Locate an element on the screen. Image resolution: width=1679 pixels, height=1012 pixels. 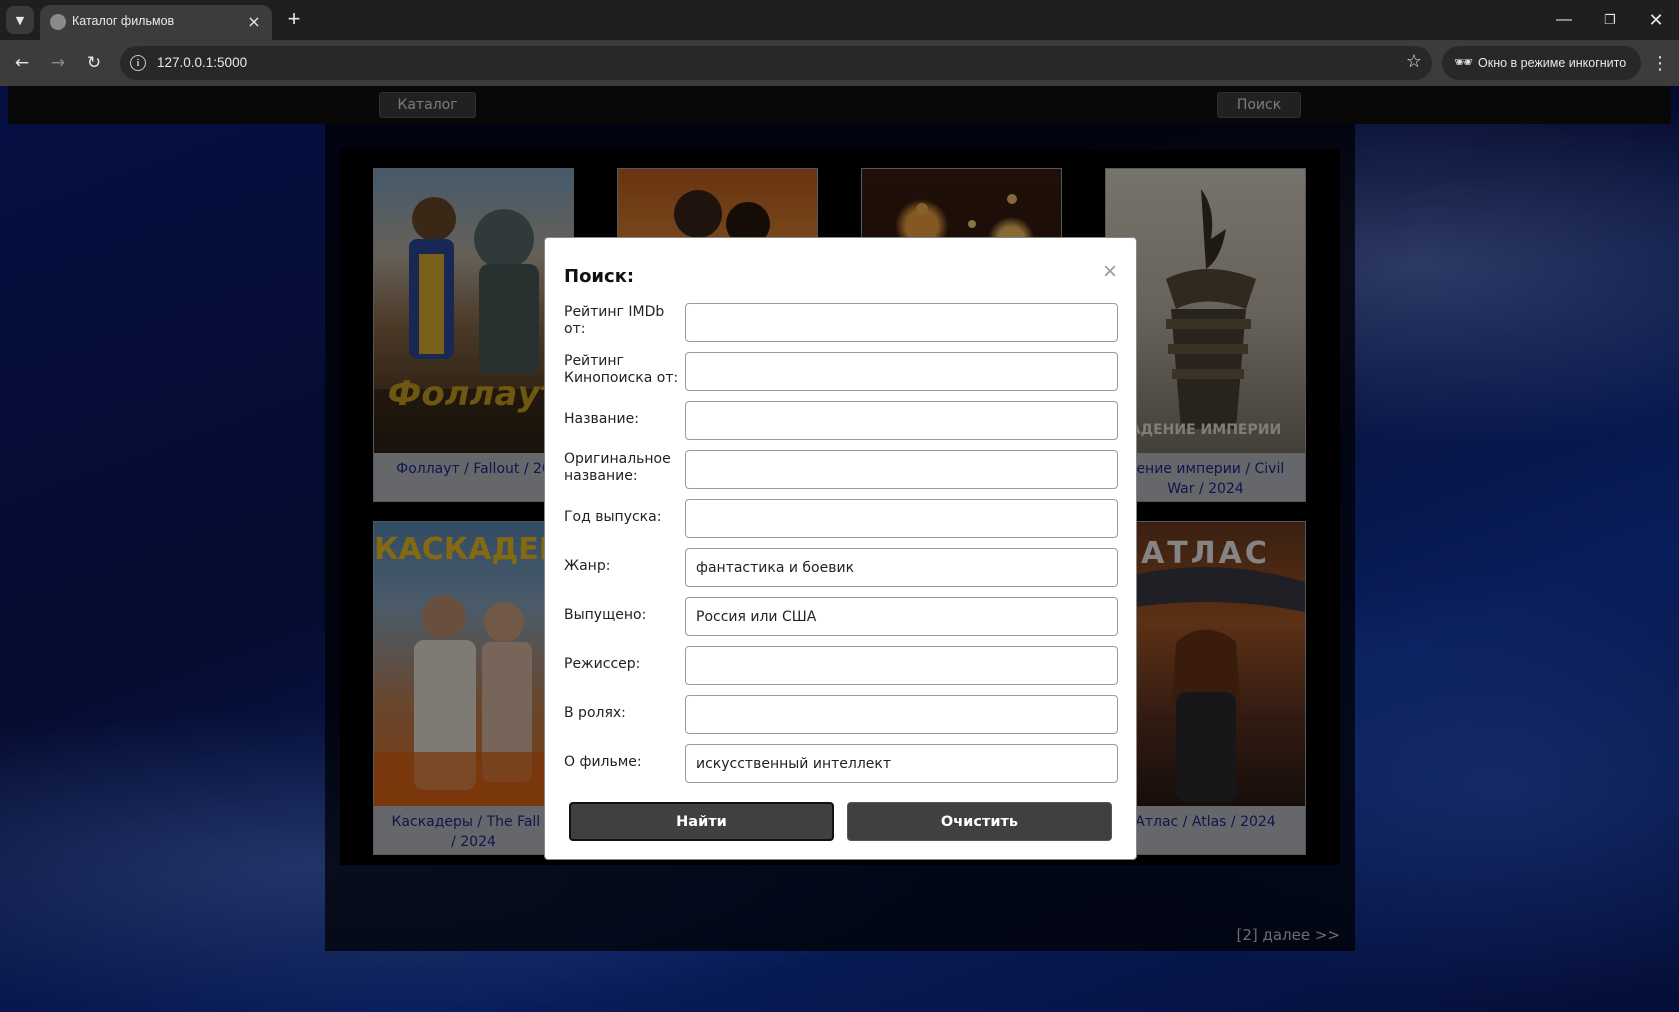
back-arrow-icon: ← is located at coordinates (22, 63).